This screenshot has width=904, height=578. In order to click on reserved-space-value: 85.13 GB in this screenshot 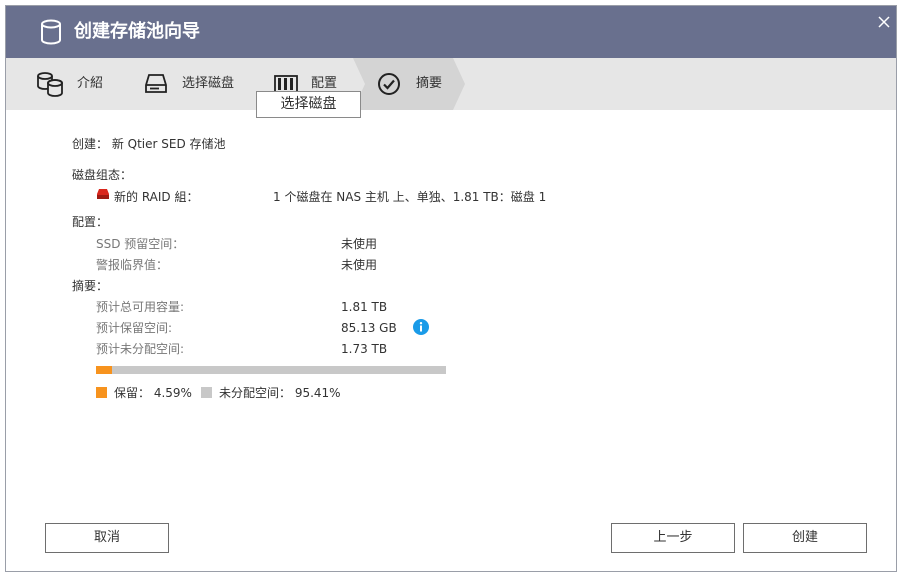, I will do `click(369, 328)`.